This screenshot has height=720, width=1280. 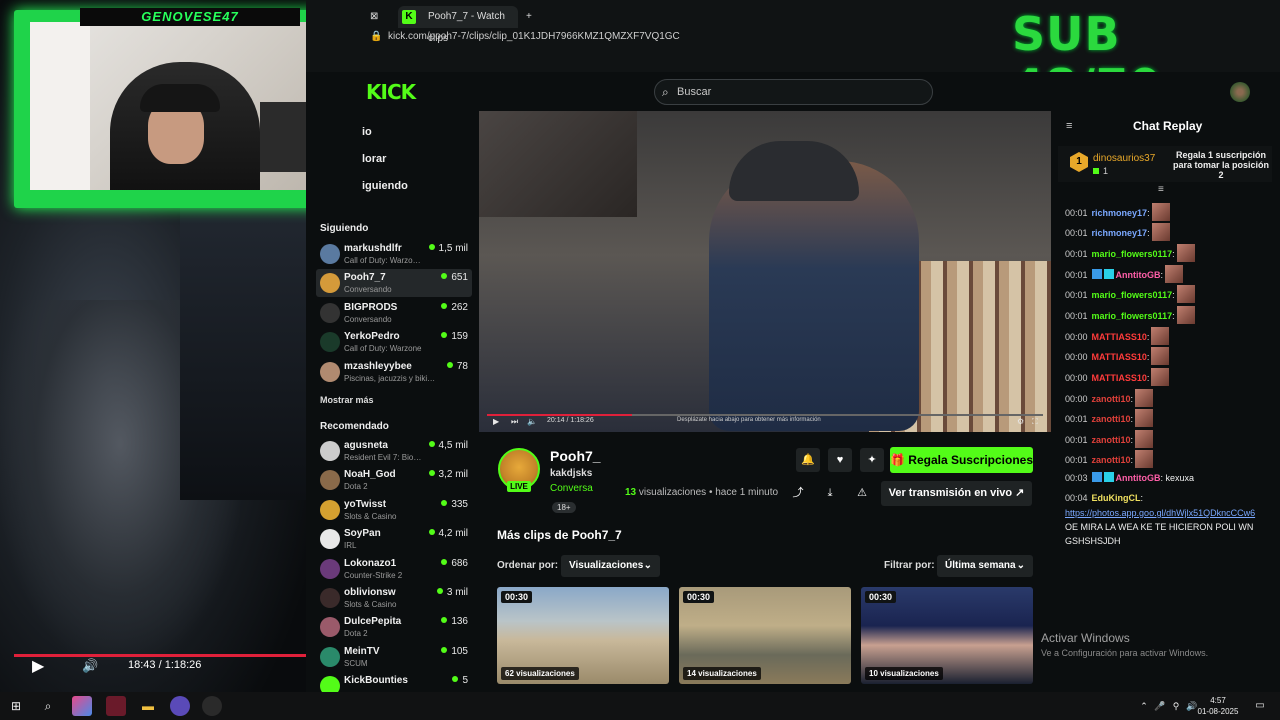 What do you see at coordinates (610, 566) in the screenshot?
I see `order-dropdown: Visualizaciones ⌄` at bounding box center [610, 566].